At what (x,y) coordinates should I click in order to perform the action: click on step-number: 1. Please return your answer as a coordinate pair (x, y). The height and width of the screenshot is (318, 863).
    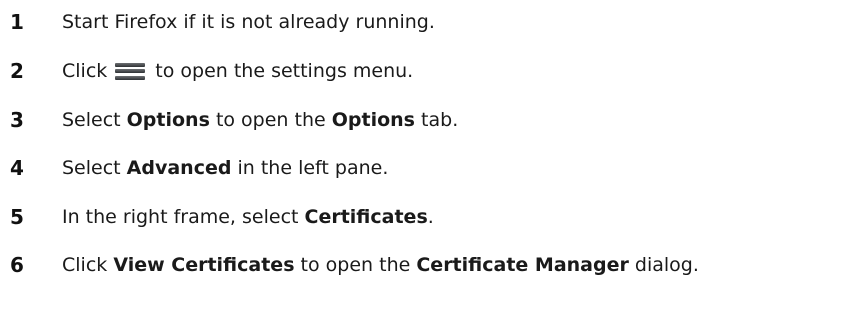
    Looking at the image, I should click on (17, 22).